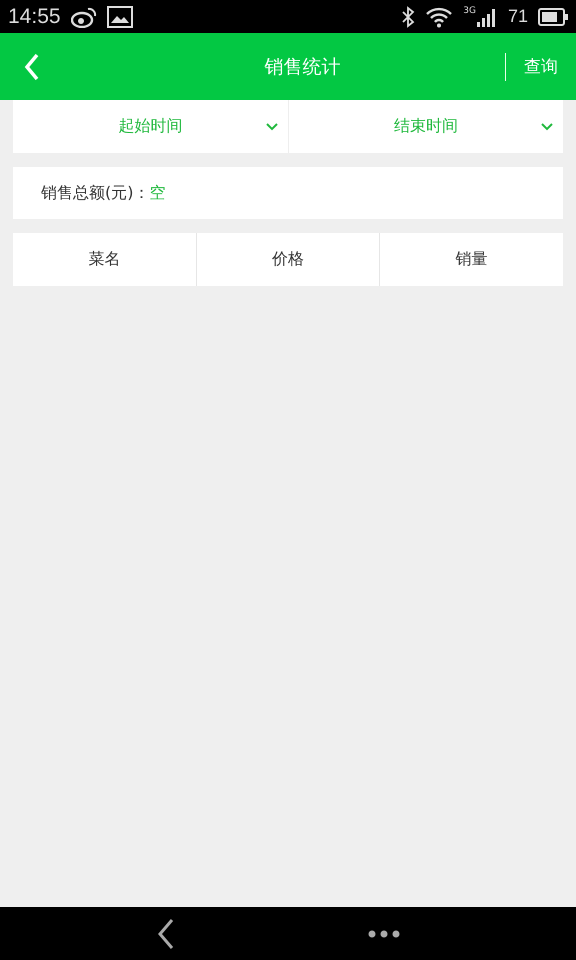 The image size is (576, 960). I want to click on column-header: 价格, so click(288, 259).